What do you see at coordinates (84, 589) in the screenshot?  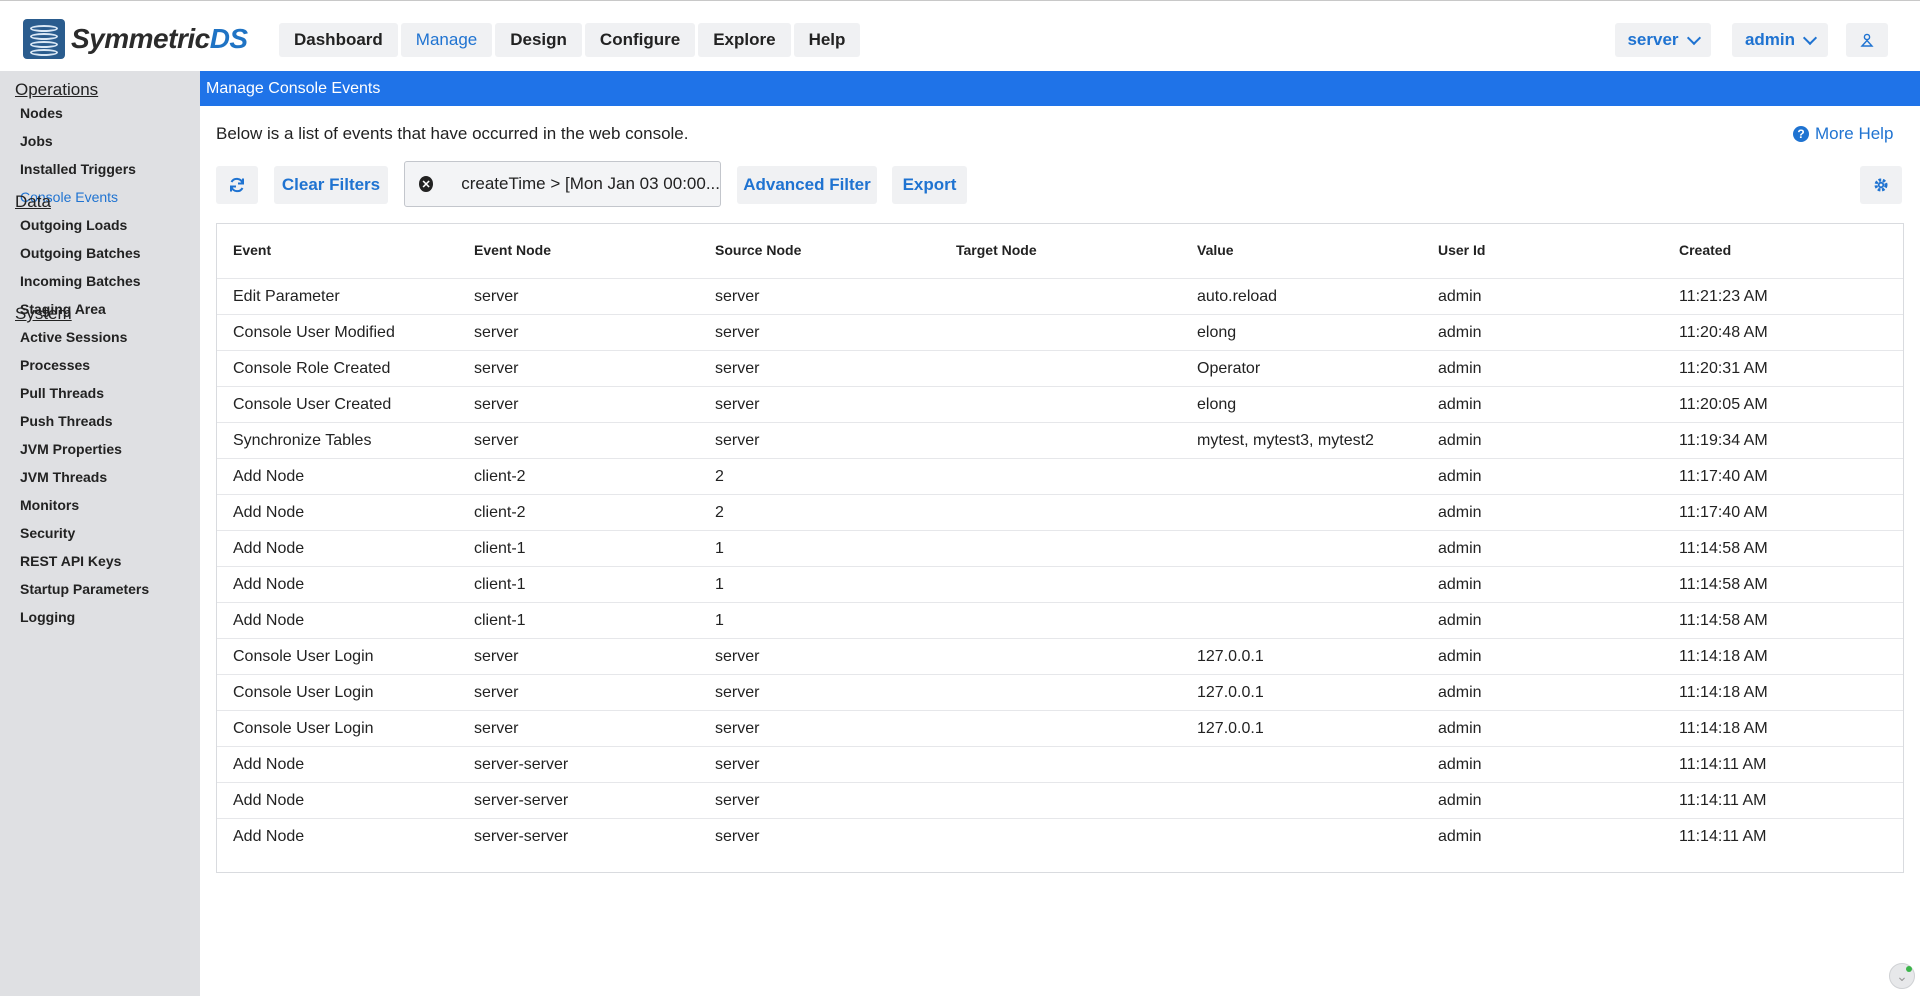 I see `sidebar-item-startup-parameters: Startup Parameters` at bounding box center [84, 589].